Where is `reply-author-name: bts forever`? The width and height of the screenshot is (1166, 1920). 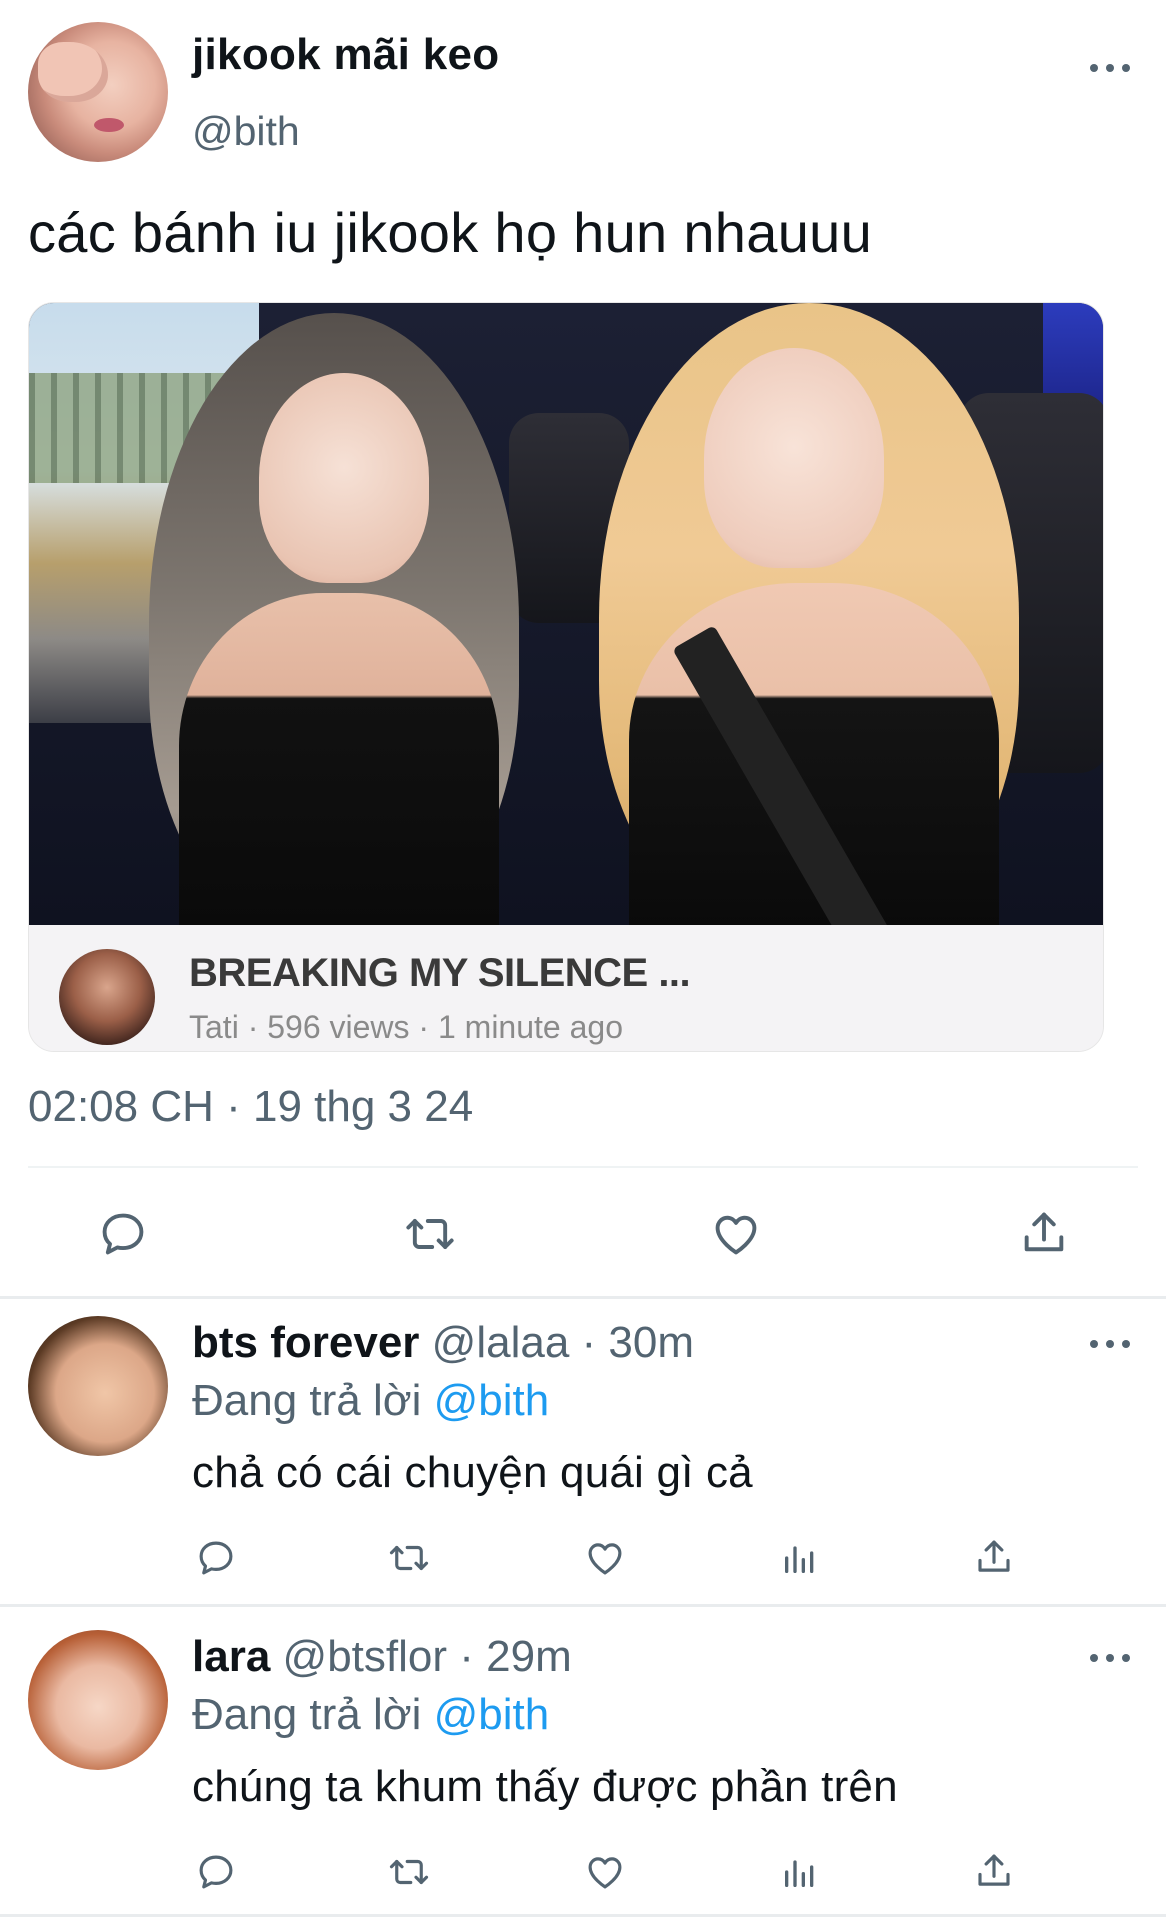 reply-author-name: bts forever is located at coordinates (305, 1342).